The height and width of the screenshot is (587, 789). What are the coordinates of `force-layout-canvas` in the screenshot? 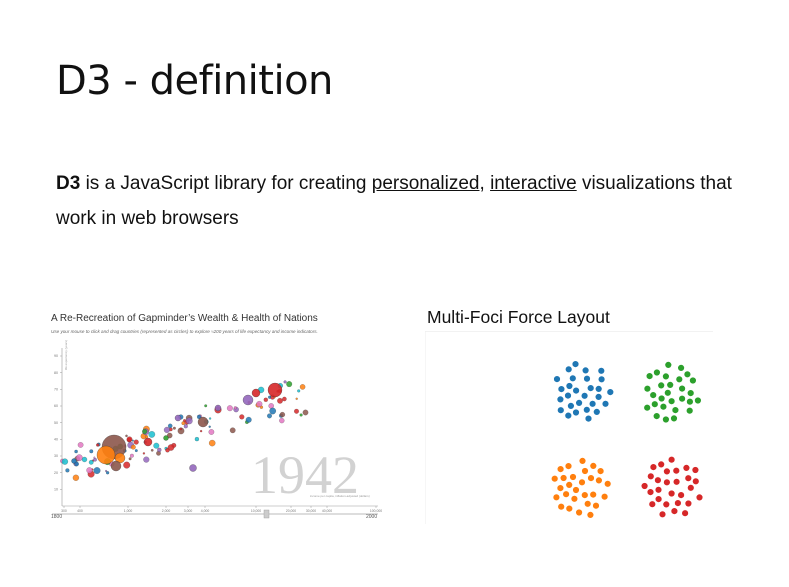 It's located at (570, 427).